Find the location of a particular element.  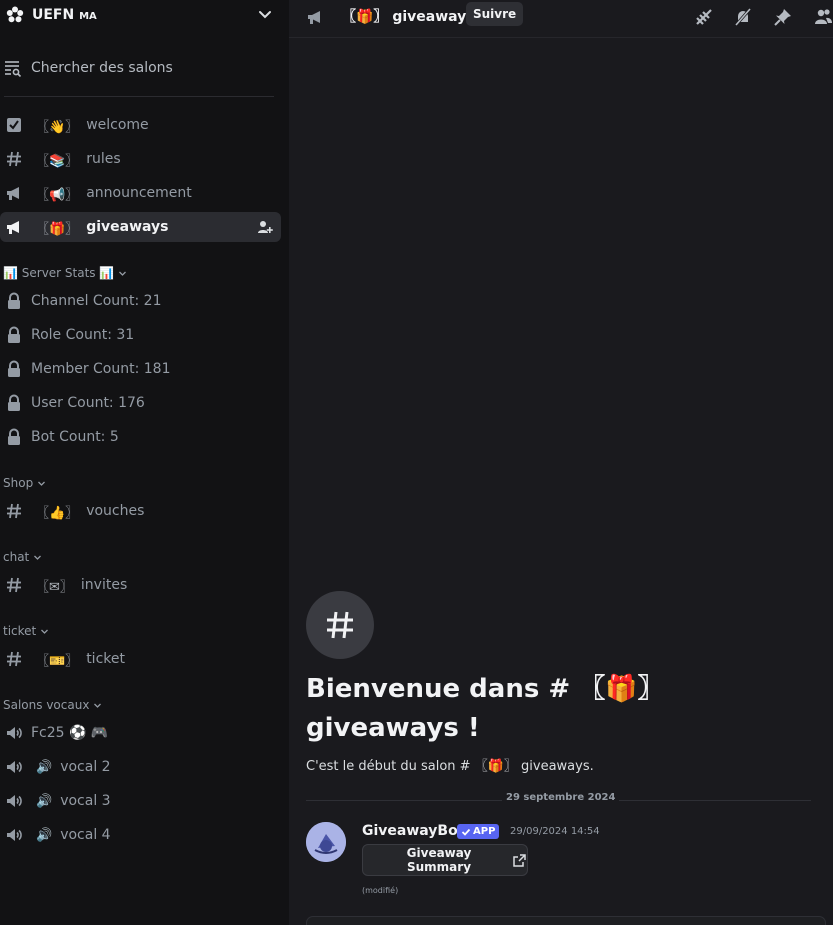

channel-name: Member Count: 181 is located at coordinates (101, 369).